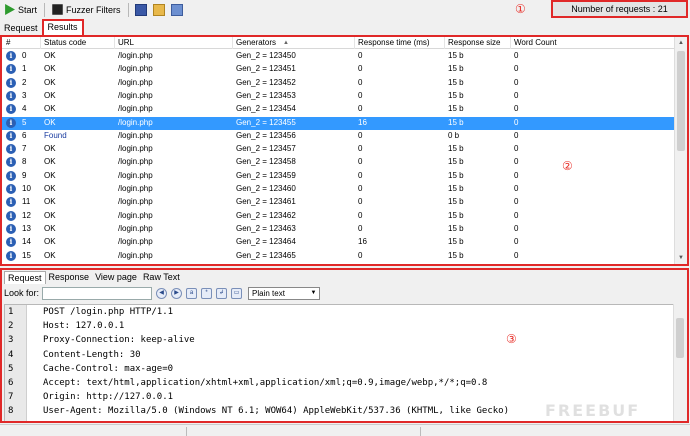  I want to click on column-header: Response time (ms), so click(394, 42).